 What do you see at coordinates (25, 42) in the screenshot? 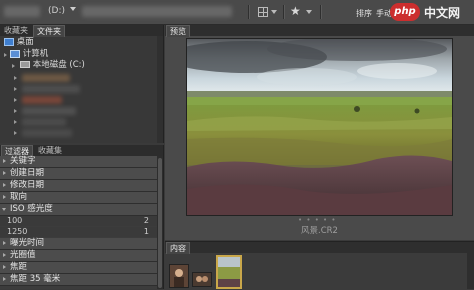
I see `tree-item-label: 桌面` at bounding box center [25, 42].